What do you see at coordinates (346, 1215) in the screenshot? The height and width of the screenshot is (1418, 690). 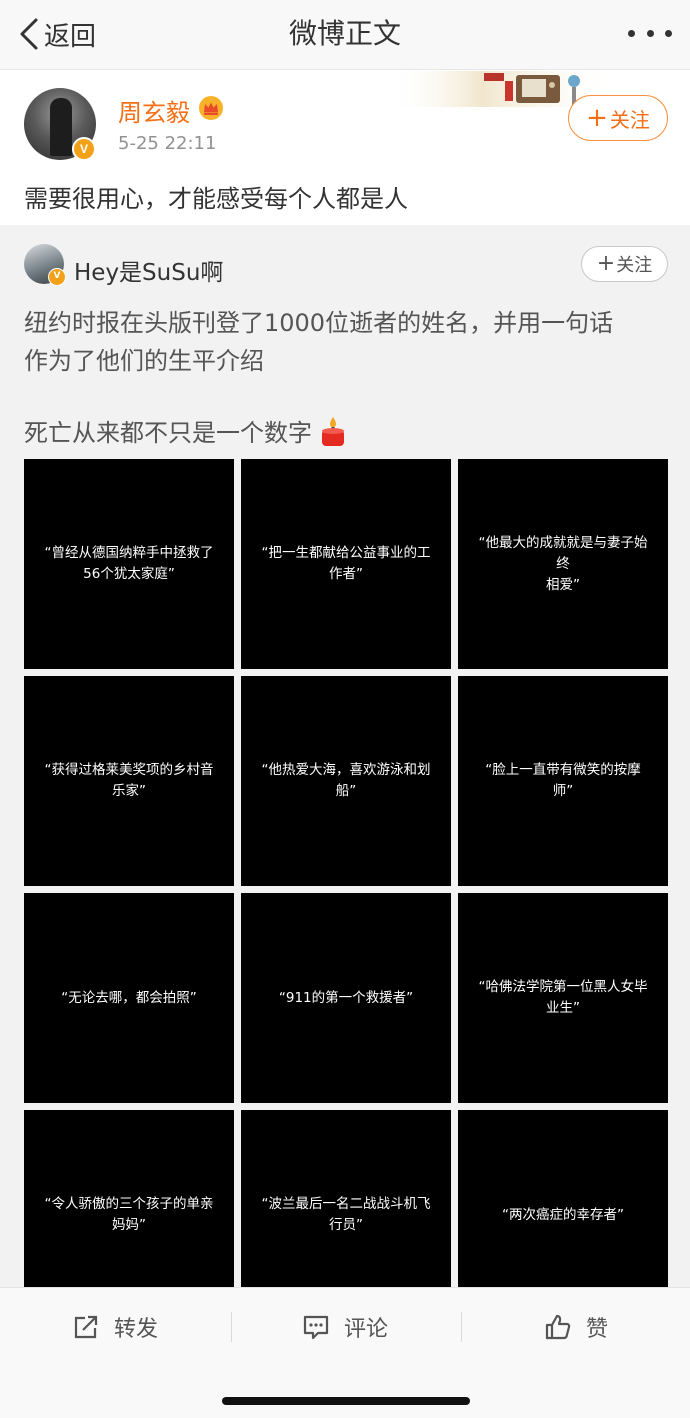 I see `image-caption: “波兰最后一名二战战斗机飞 行员”` at bounding box center [346, 1215].